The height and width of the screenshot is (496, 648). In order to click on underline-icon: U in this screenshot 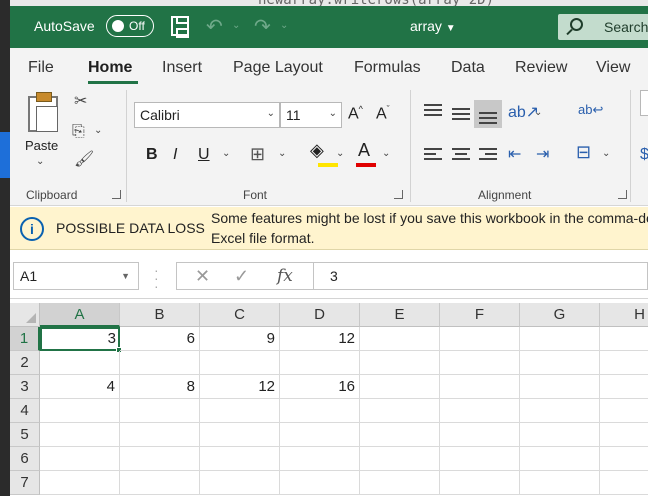, I will do `click(204, 155)`.